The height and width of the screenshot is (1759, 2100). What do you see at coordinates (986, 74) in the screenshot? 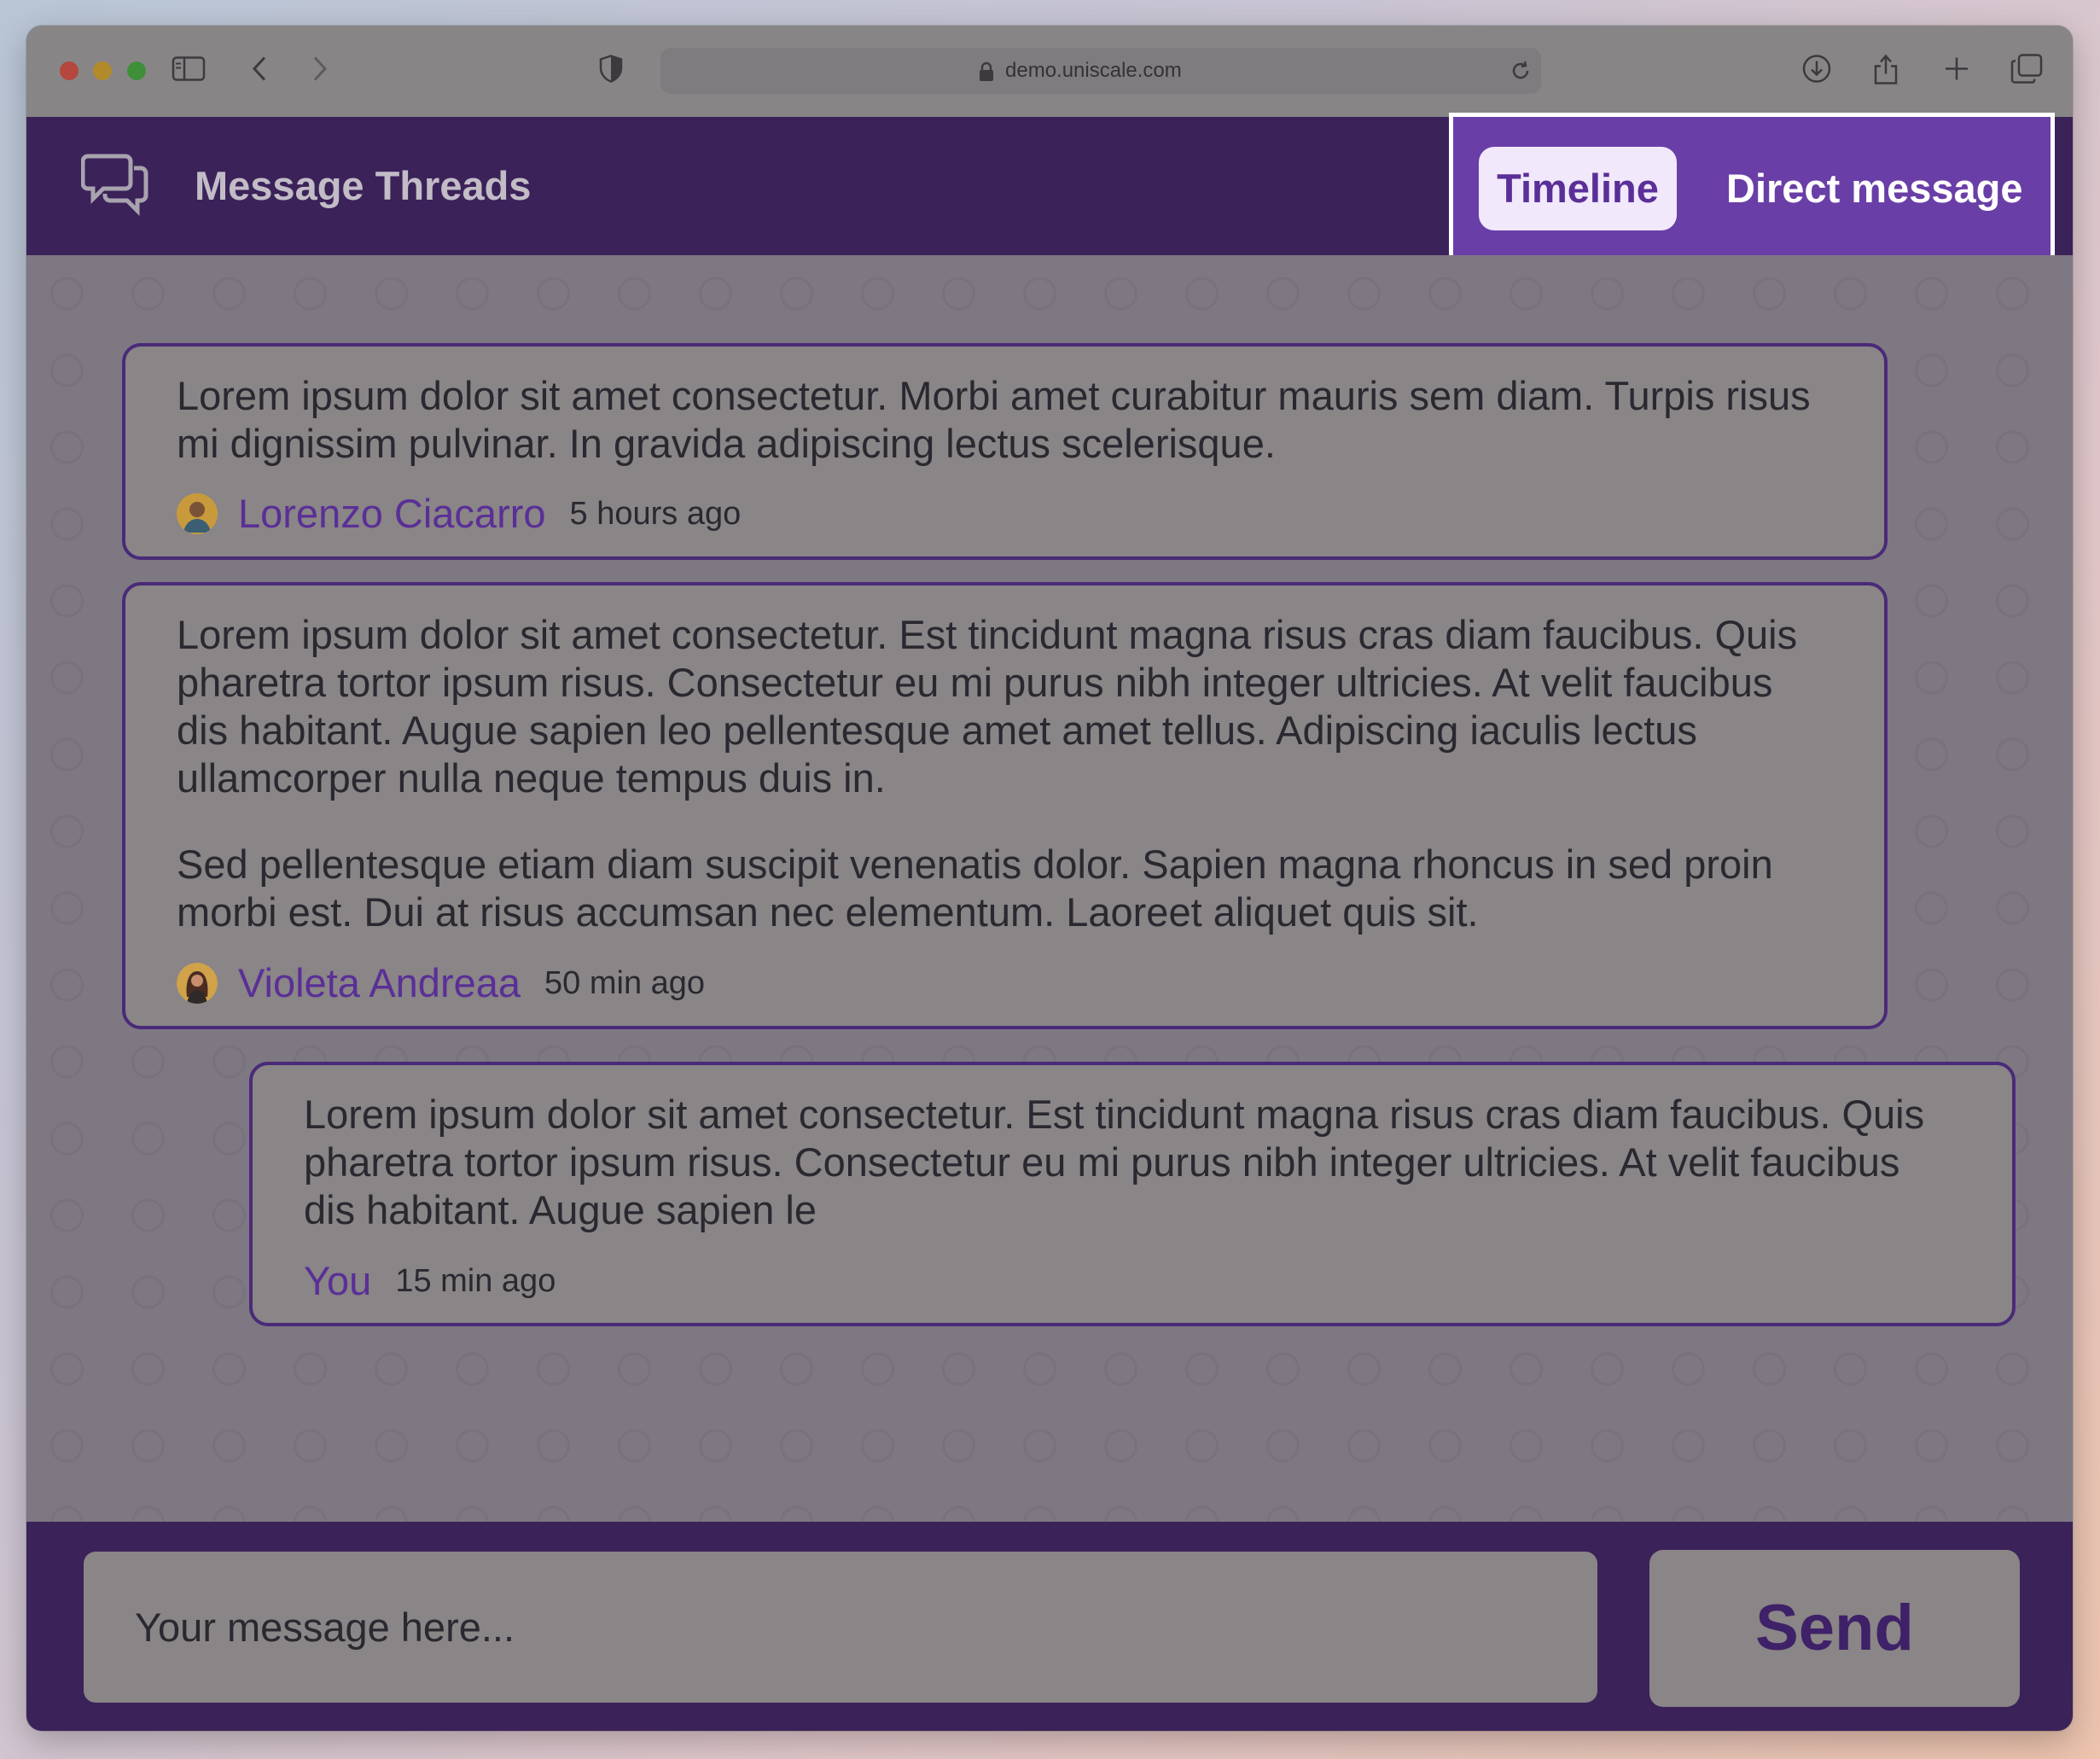
I see `lock-icon` at bounding box center [986, 74].